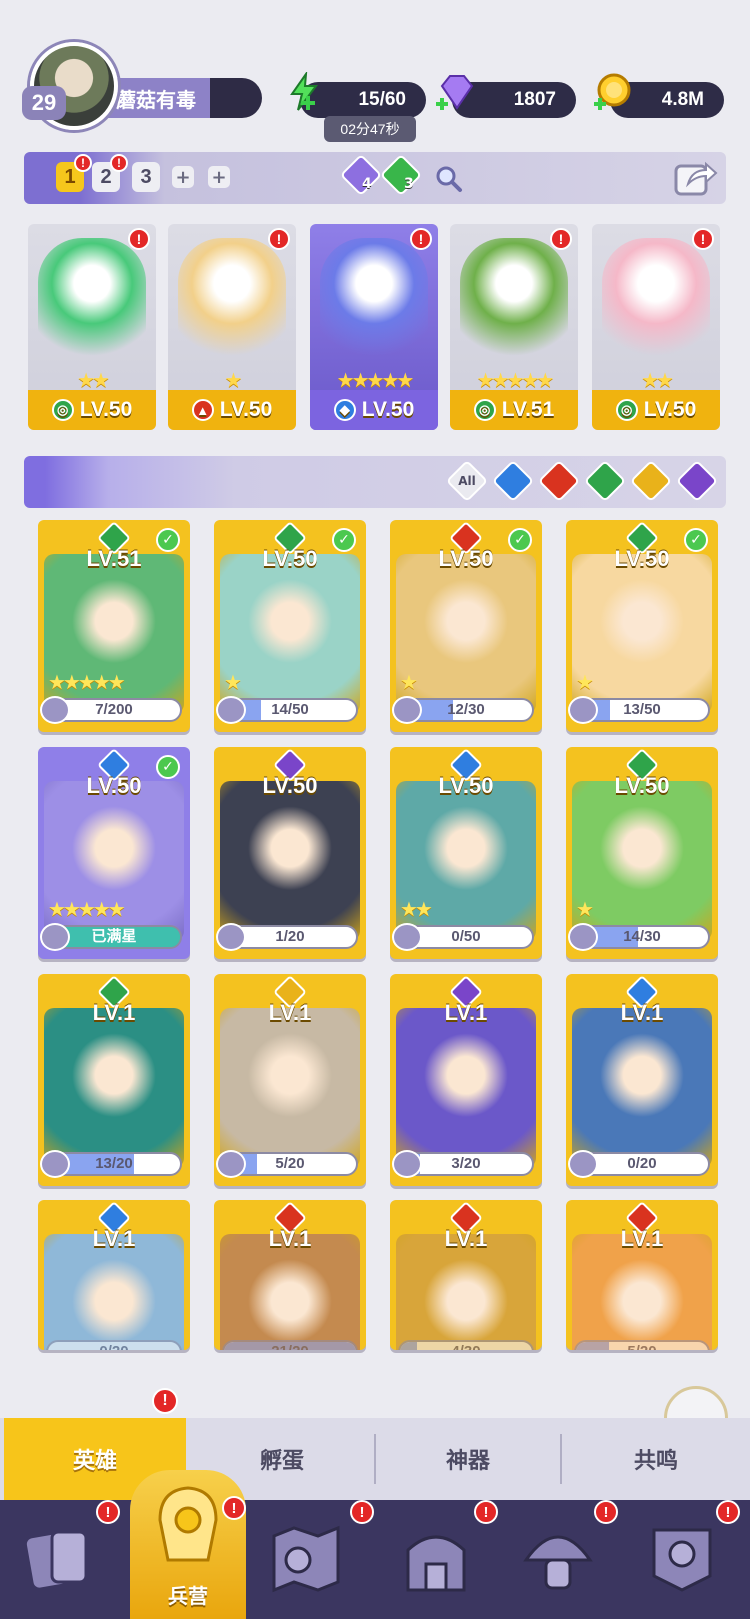 This screenshot has height=1619, width=750. I want to click on team-hero-card: ★ ▲ LV.50!, so click(232, 327).